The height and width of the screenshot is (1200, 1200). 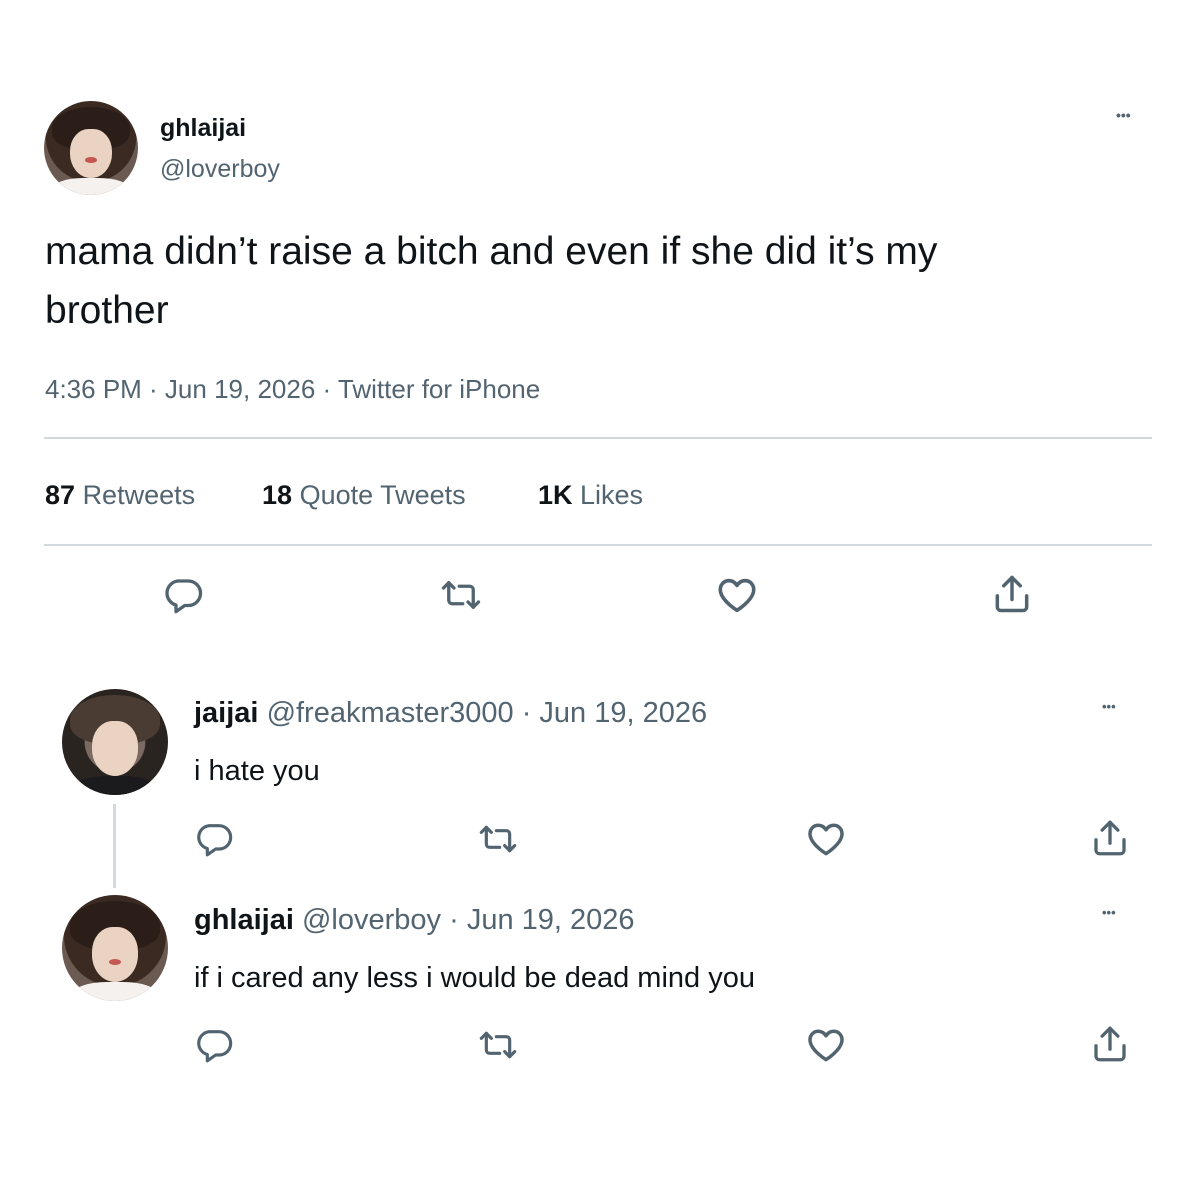 What do you see at coordinates (257, 771) in the screenshot?
I see `reply-text: i hate you` at bounding box center [257, 771].